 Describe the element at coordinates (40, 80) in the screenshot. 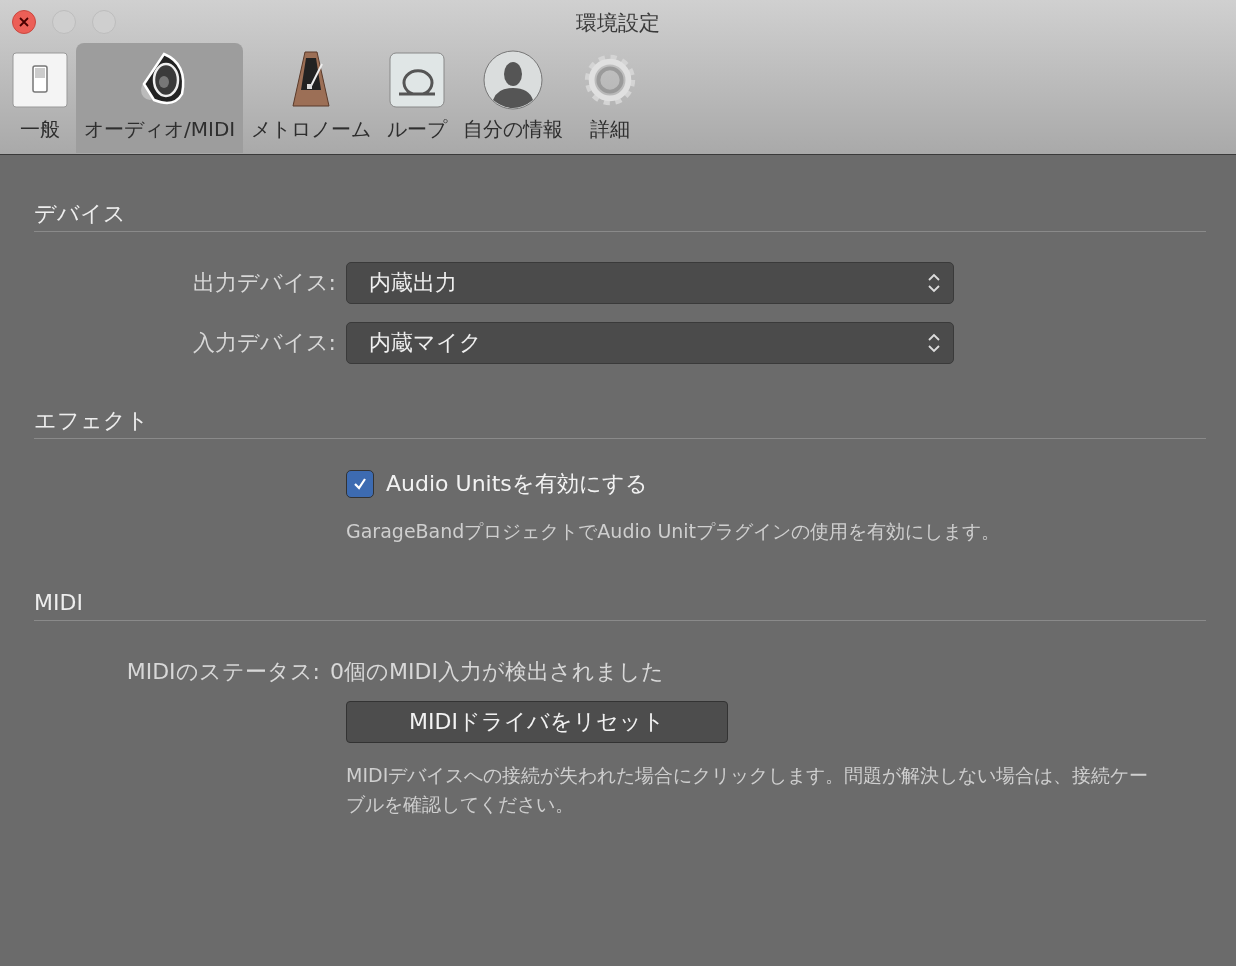

I see `switch-icon` at that location.